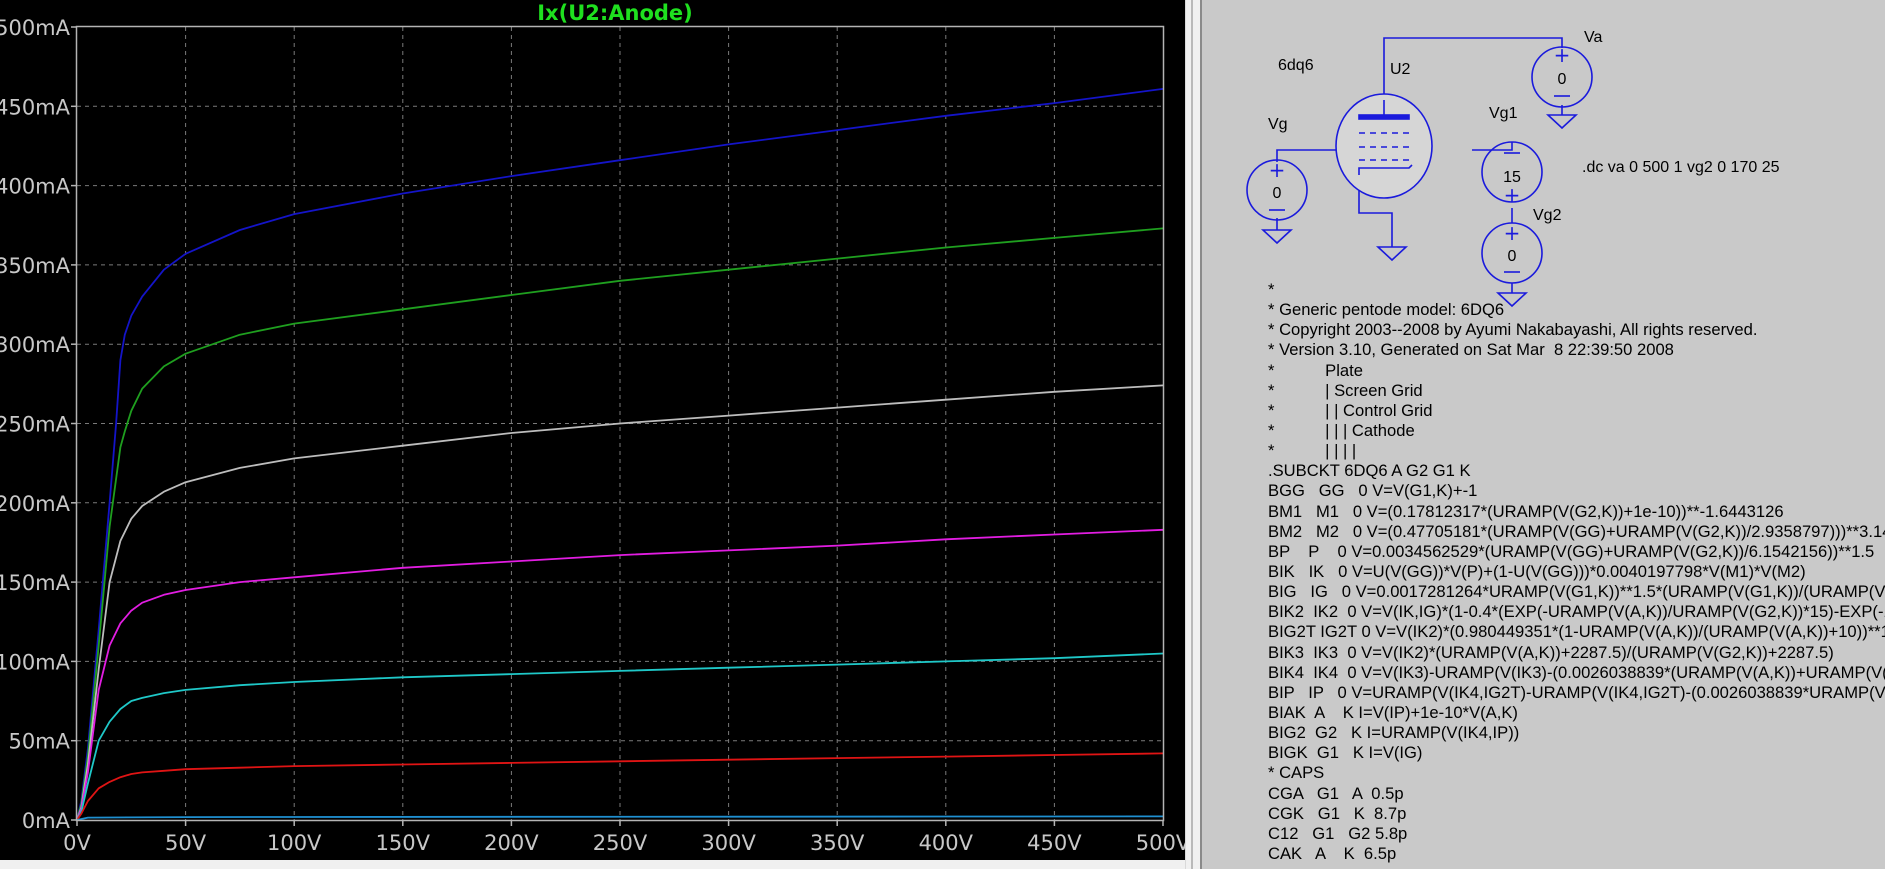  What do you see at coordinates (1332, 853) in the screenshot?
I see `netlist-line: CAK A K 6.5p` at bounding box center [1332, 853].